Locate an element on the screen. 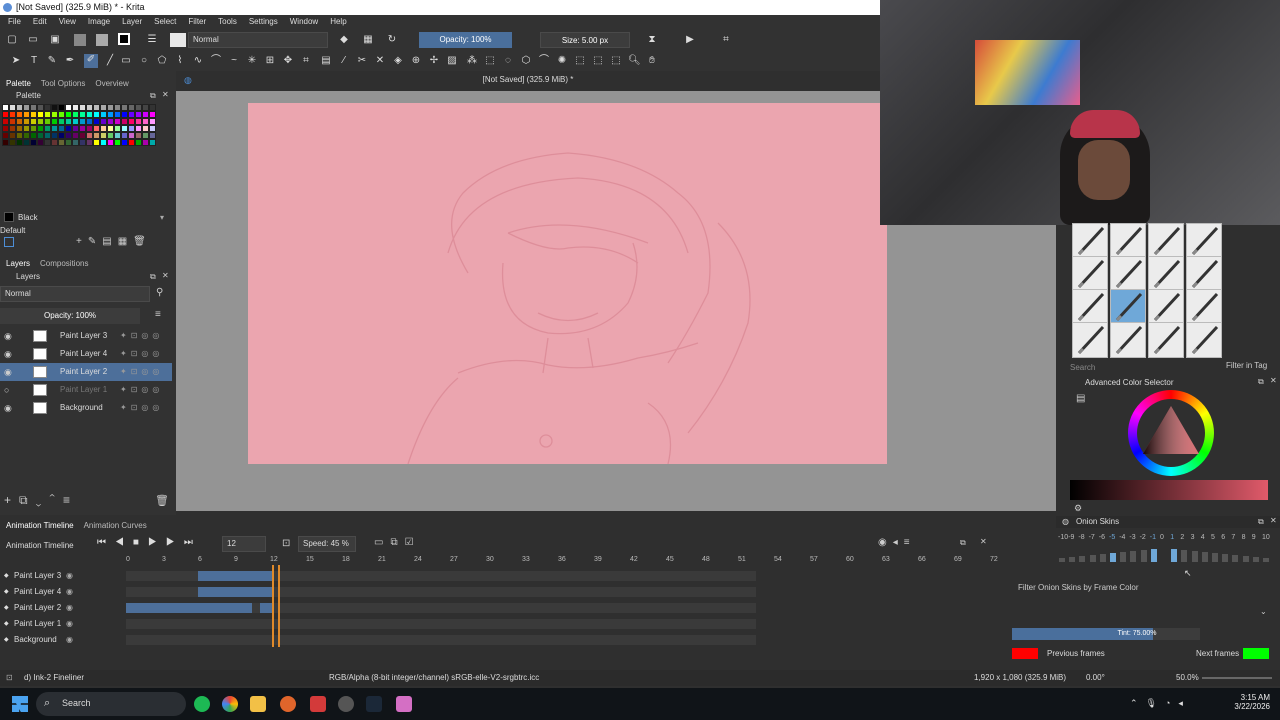  calligraphy-icon: ✒ is located at coordinates (70, 61).